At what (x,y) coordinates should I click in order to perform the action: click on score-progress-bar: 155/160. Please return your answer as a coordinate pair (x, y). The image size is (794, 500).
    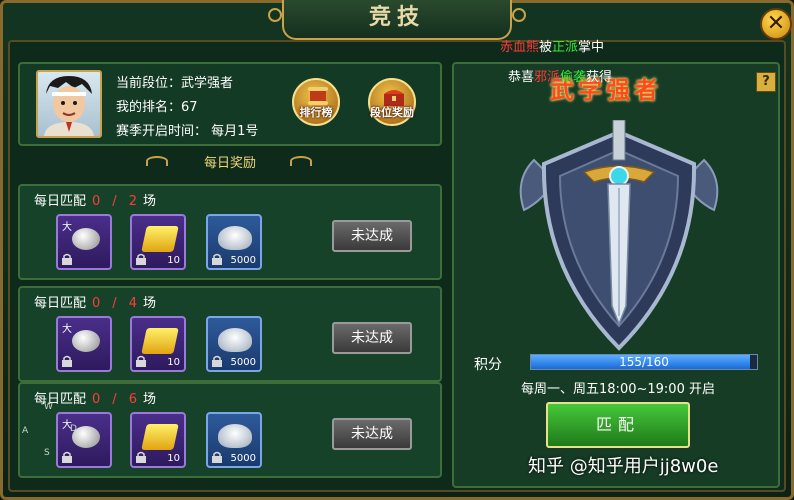
    Looking at the image, I should click on (644, 362).